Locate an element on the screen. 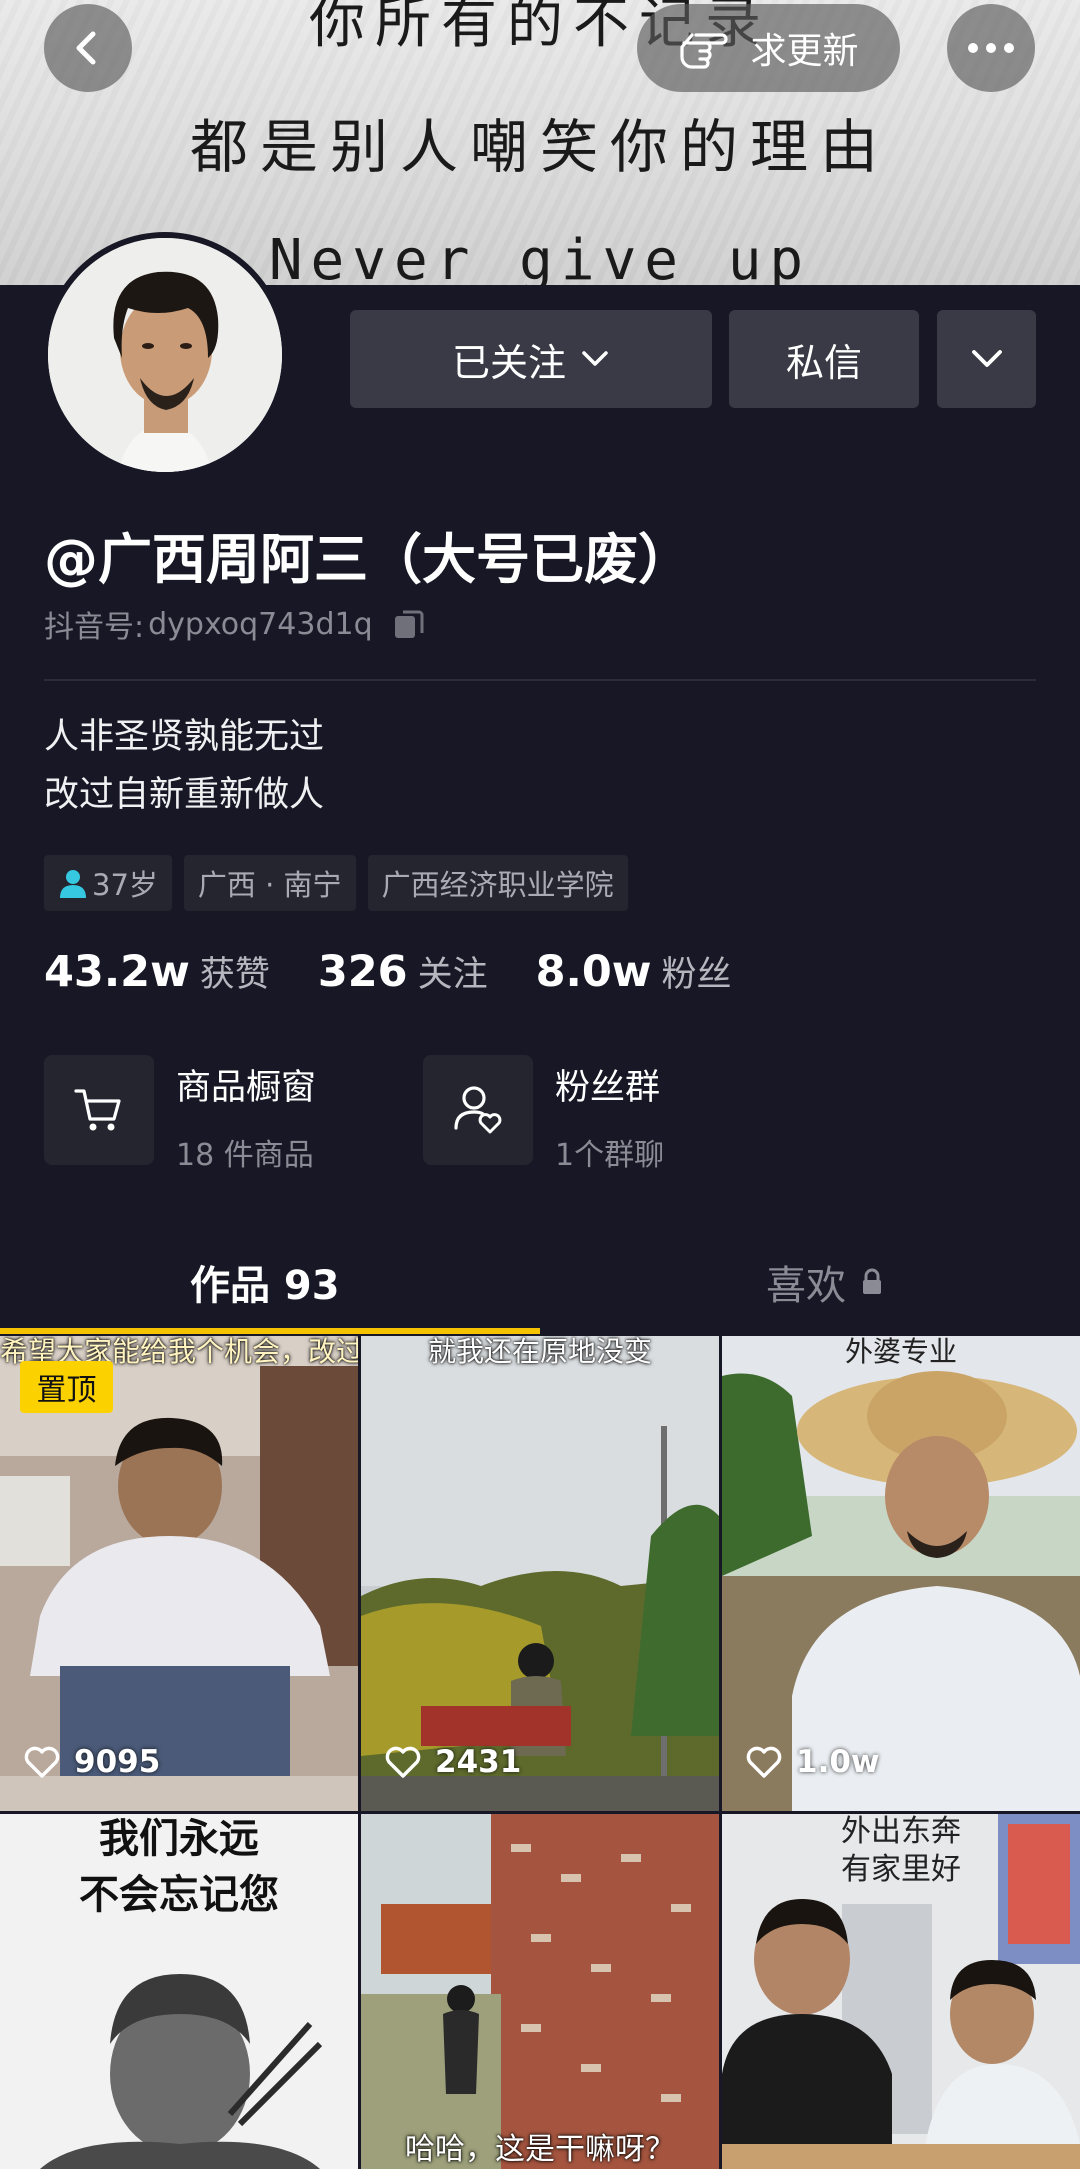 Image resolution: width=1080 pixels, height=2169 pixels. stat-following-count: 326 is located at coordinates (362, 972).